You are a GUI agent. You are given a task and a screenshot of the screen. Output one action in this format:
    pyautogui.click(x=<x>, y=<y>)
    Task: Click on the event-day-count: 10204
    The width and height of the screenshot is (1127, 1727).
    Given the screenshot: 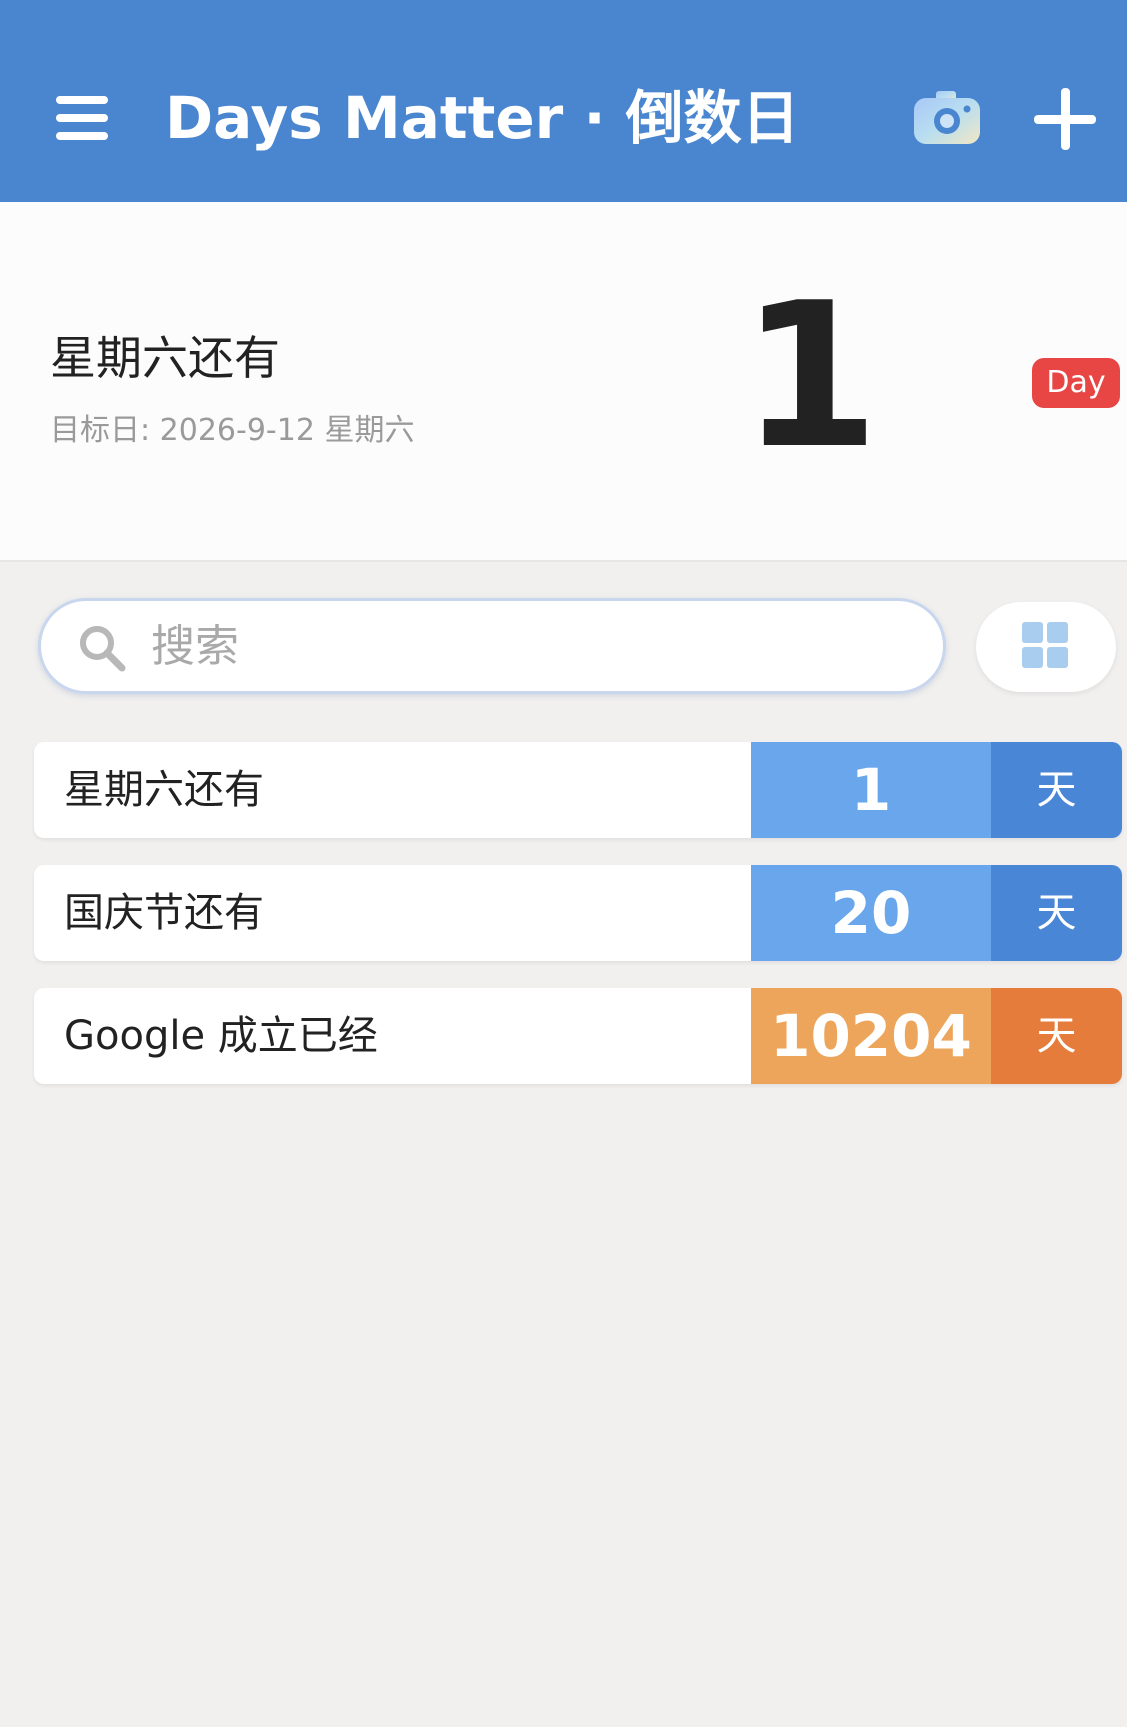 What is the action you would take?
    pyautogui.click(x=871, y=1036)
    